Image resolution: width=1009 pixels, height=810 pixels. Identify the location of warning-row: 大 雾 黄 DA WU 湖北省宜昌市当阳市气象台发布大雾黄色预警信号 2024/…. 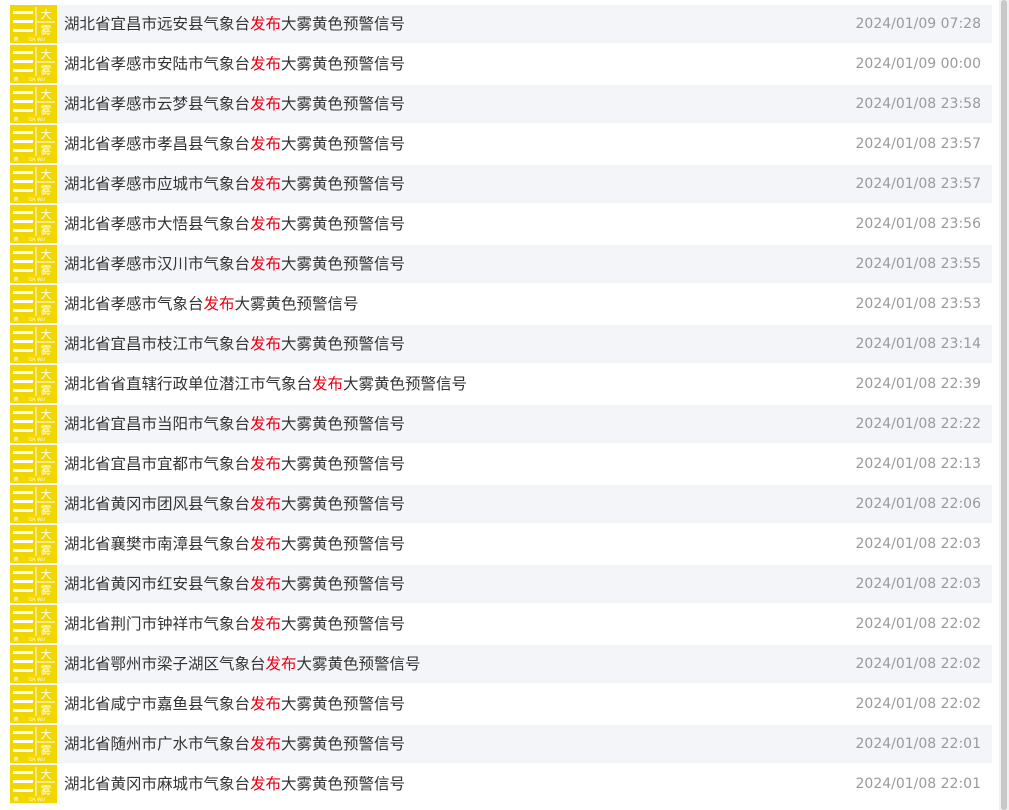
(501, 424).